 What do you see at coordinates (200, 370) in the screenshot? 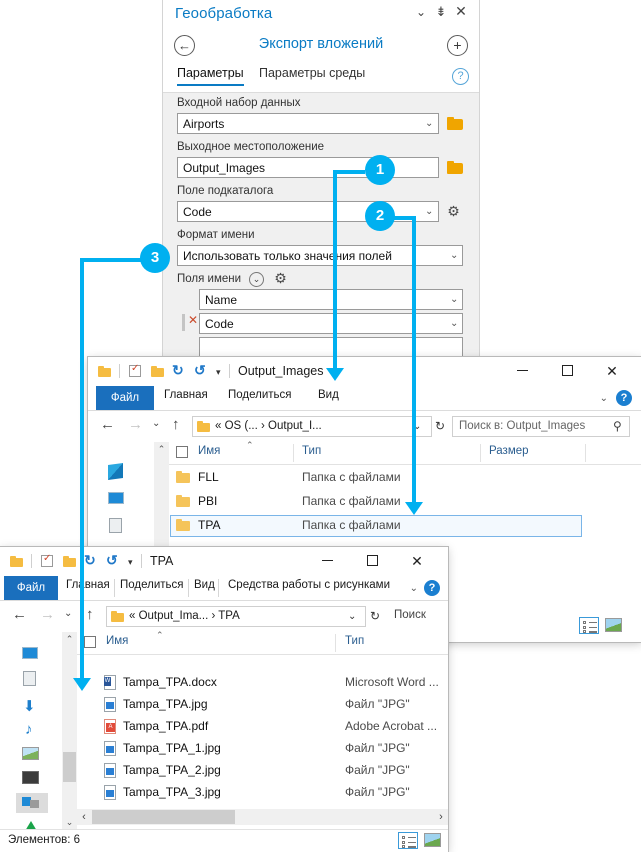
I see `window1-undo-icon: ↺` at bounding box center [200, 370].